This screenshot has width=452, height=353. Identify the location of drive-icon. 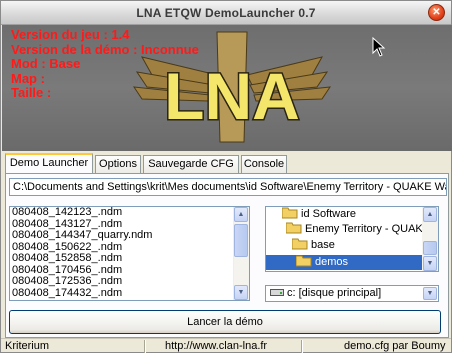
(277, 292).